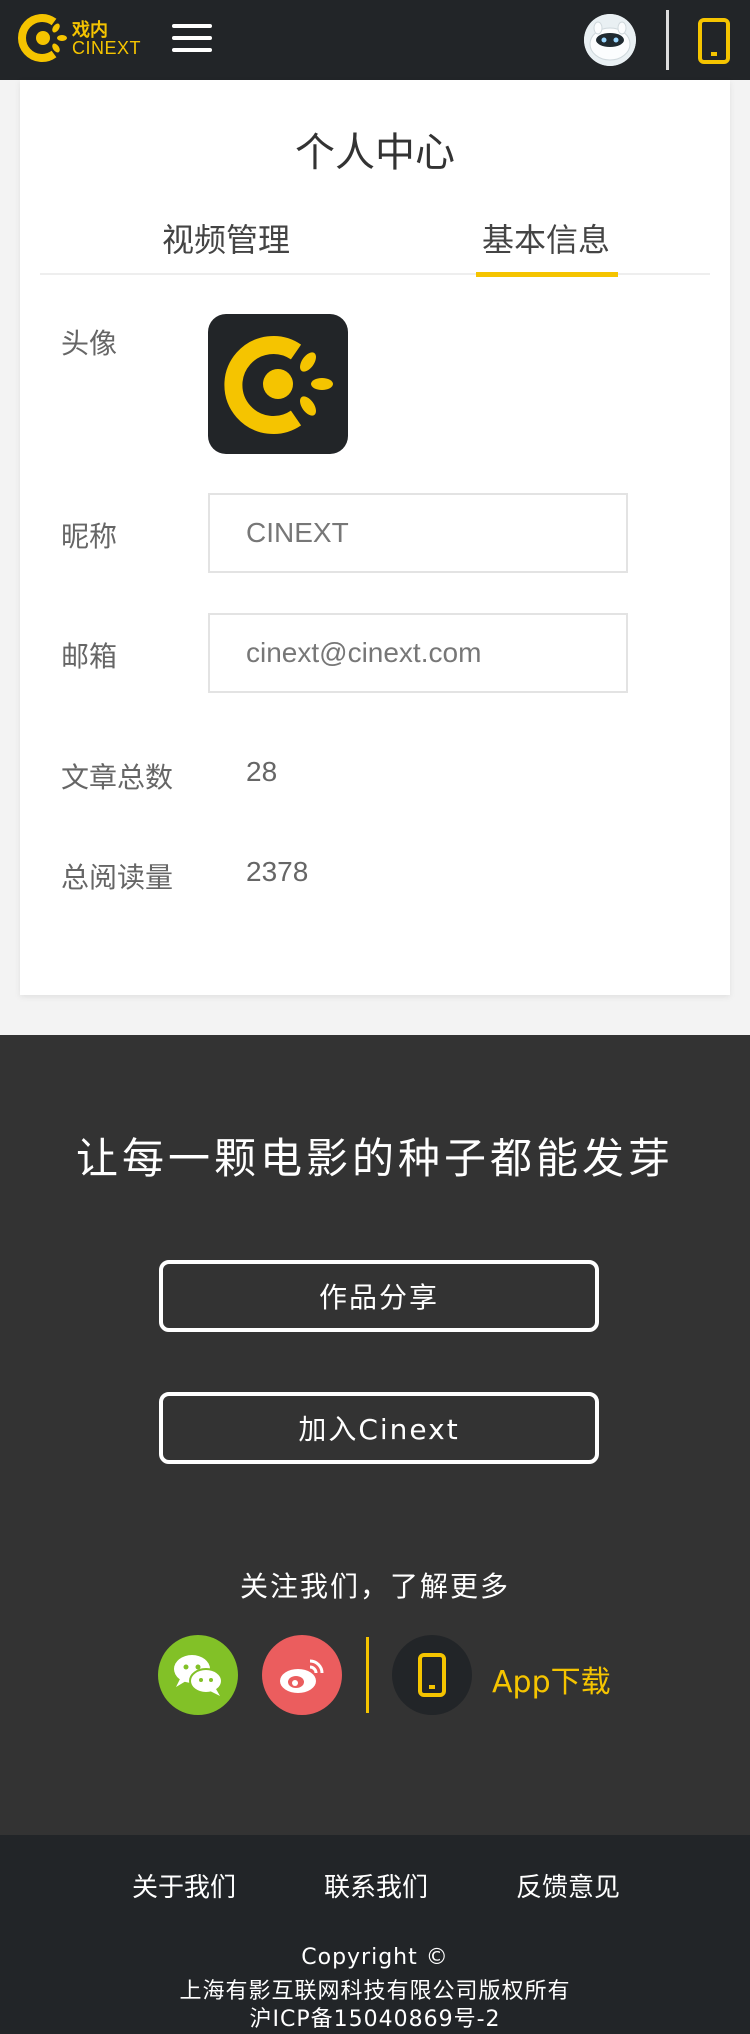 This screenshot has width=750, height=2034. Describe the element at coordinates (89, 343) in the screenshot. I see `avatar-label: 头像` at that location.